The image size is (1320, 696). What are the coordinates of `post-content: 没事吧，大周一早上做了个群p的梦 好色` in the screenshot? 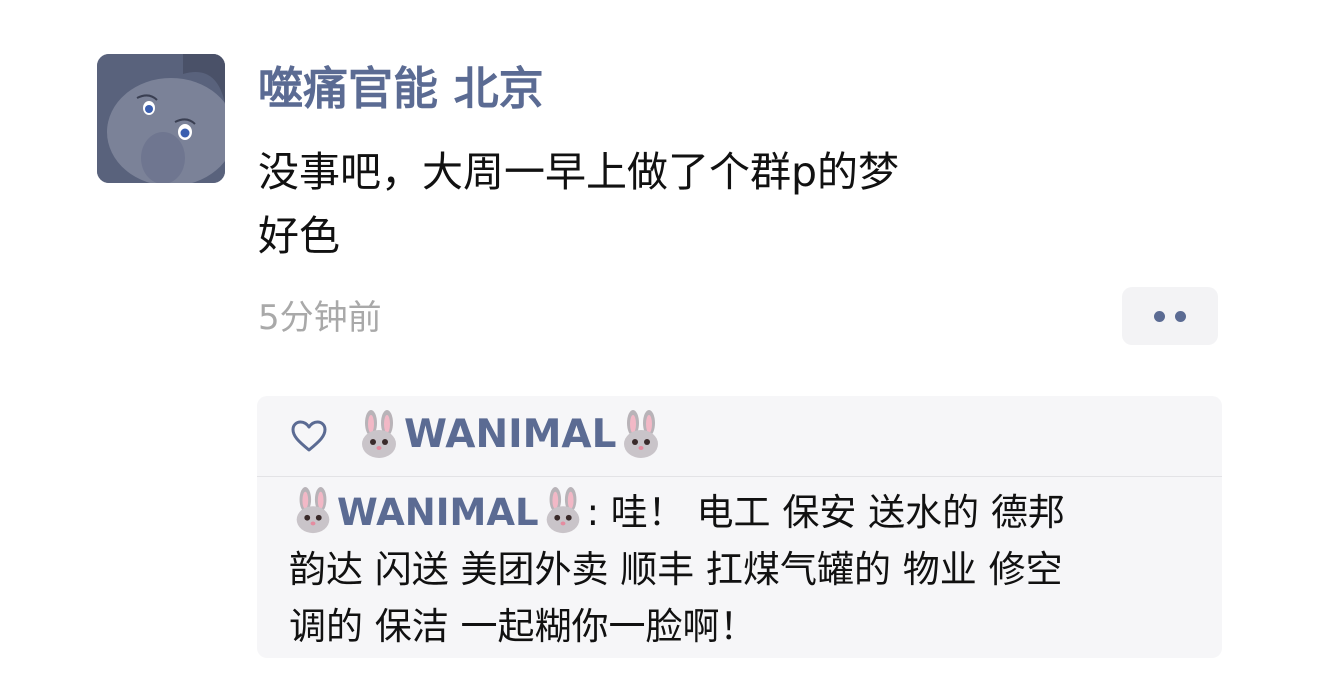 It's located at (688, 204).